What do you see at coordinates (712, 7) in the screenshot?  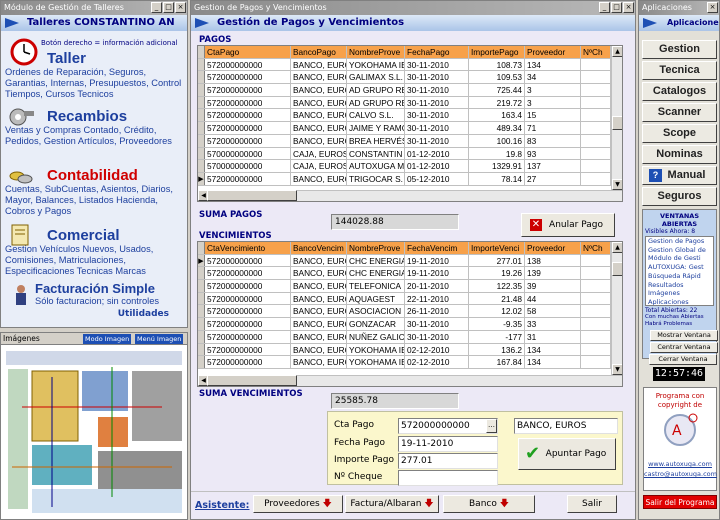 I see `close-icon: ×` at bounding box center [712, 7].